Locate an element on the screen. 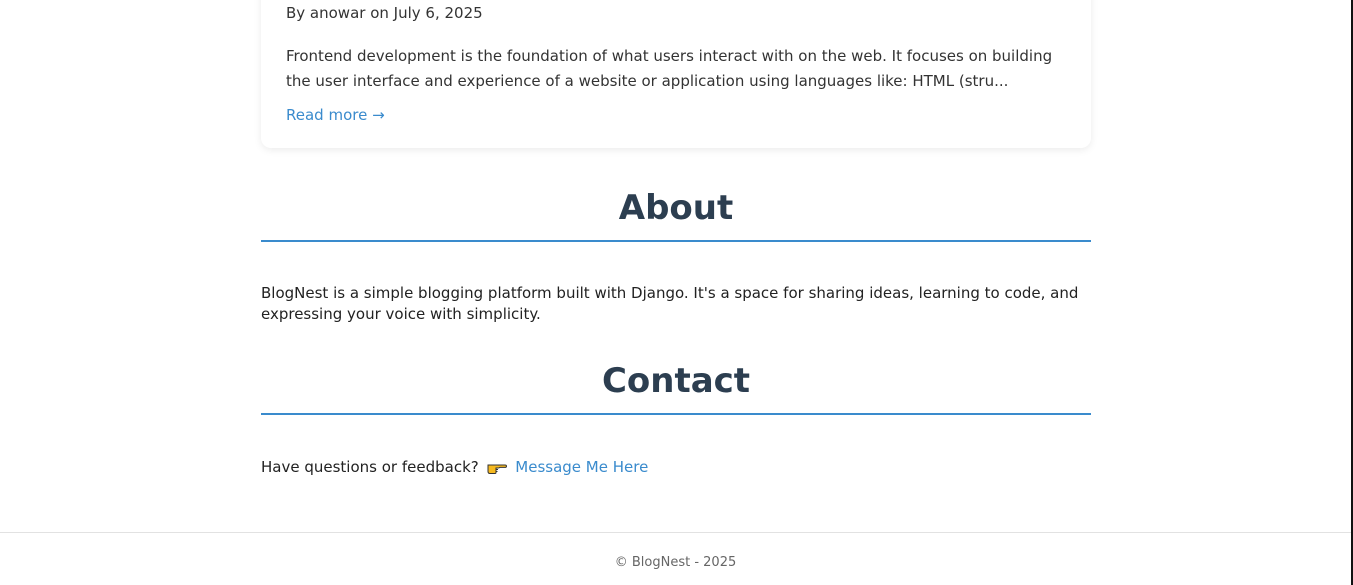 The image size is (1353, 585). read-more-link: Read more → is located at coordinates (335, 115).